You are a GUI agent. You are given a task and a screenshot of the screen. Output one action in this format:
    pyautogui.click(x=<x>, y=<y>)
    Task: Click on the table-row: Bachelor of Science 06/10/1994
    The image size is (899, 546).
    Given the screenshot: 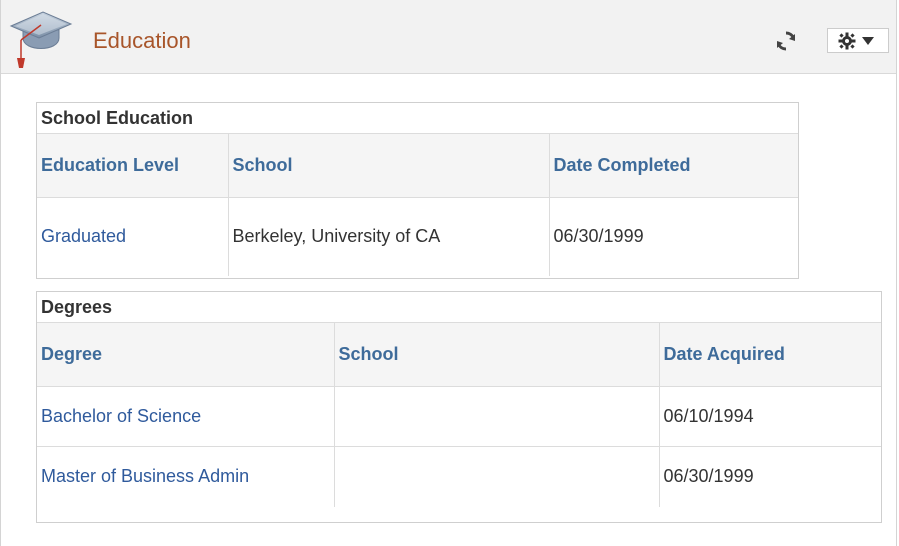 What is the action you would take?
    pyautogui.click(x=459, y=416)
    